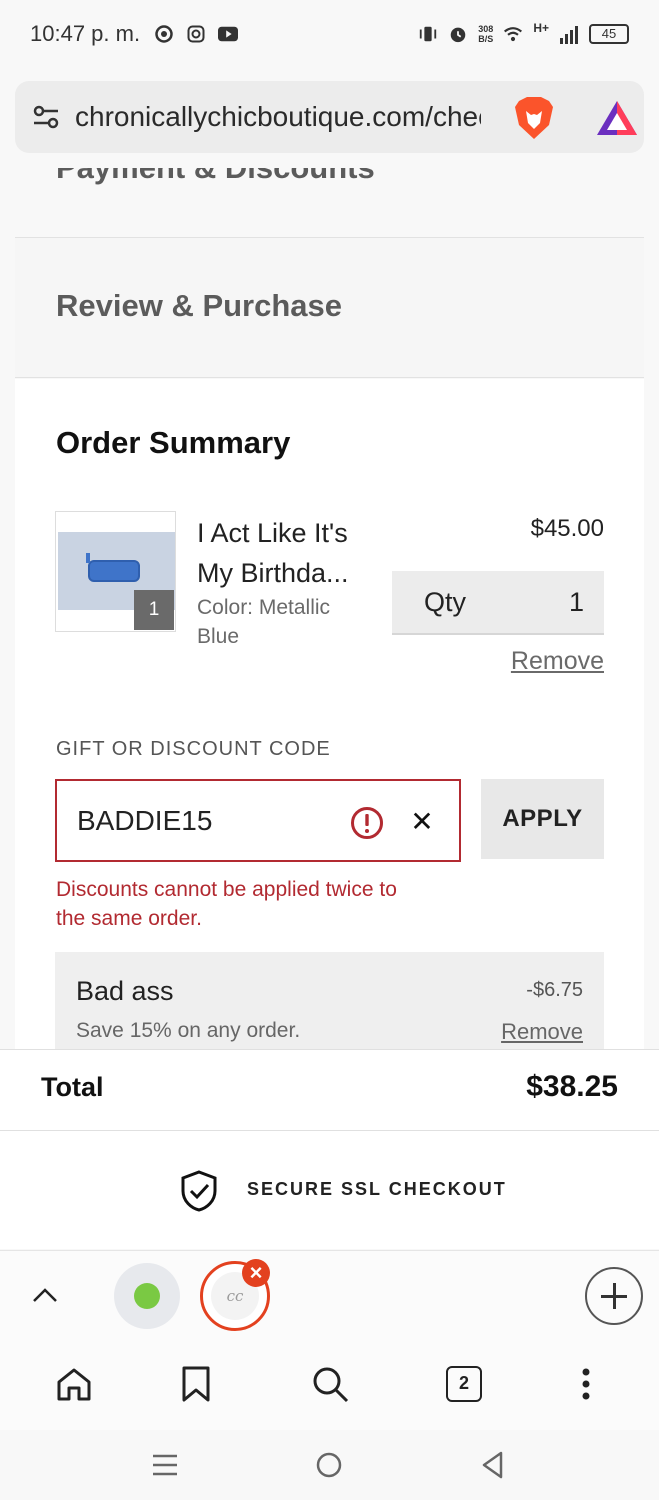 The width and height of the screenshot is (659, 1500). I want to click on home-button-icon, so click(329, 1467).